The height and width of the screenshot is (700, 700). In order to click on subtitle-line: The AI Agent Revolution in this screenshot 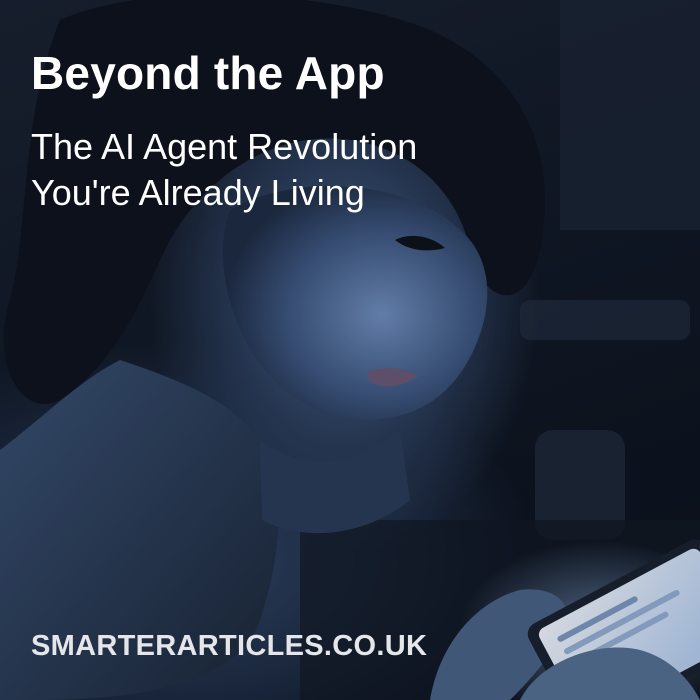, I will do `click(224, 146)`.